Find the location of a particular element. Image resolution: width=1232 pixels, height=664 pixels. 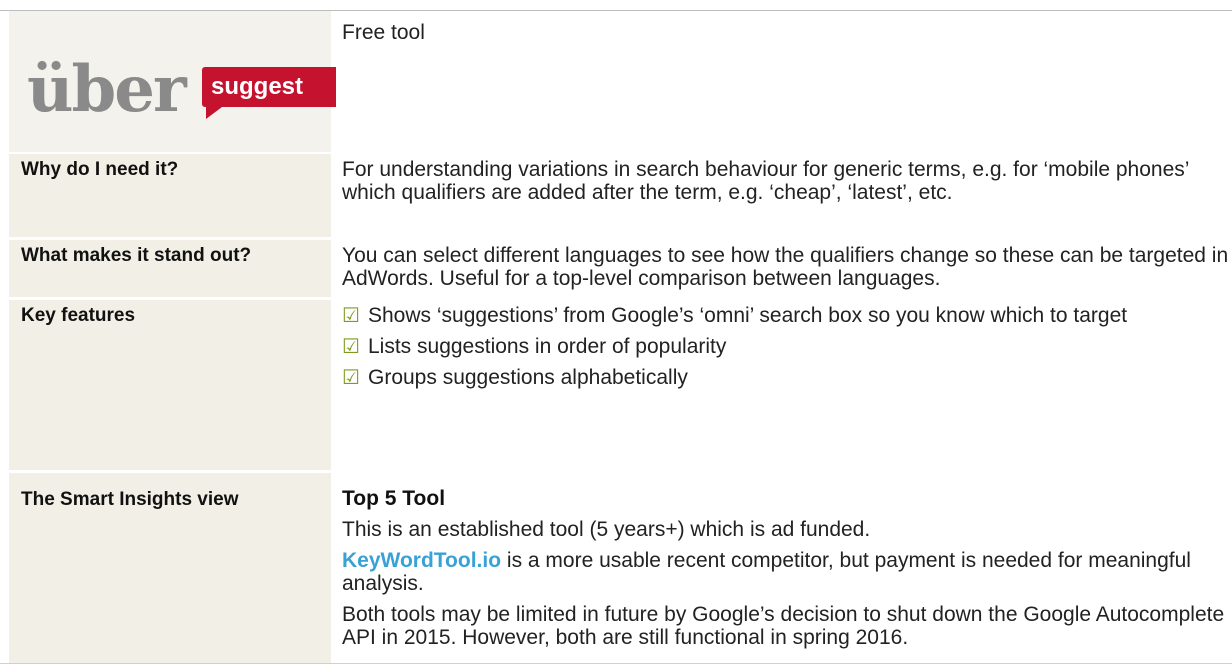

ubersuggest-logo: über suggest is located at coordinates (185, 100).